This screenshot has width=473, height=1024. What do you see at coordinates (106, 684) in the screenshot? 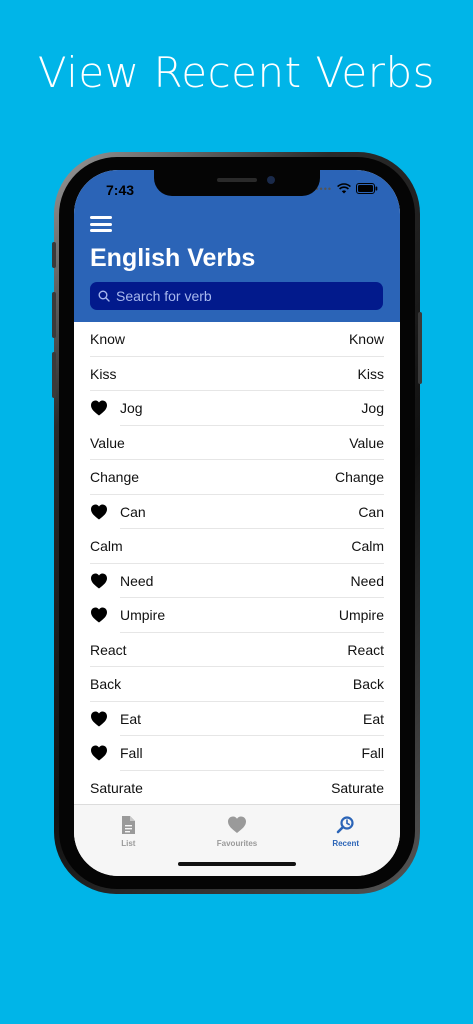
I see `verb-label: Back` at bounding box center [106, 684].